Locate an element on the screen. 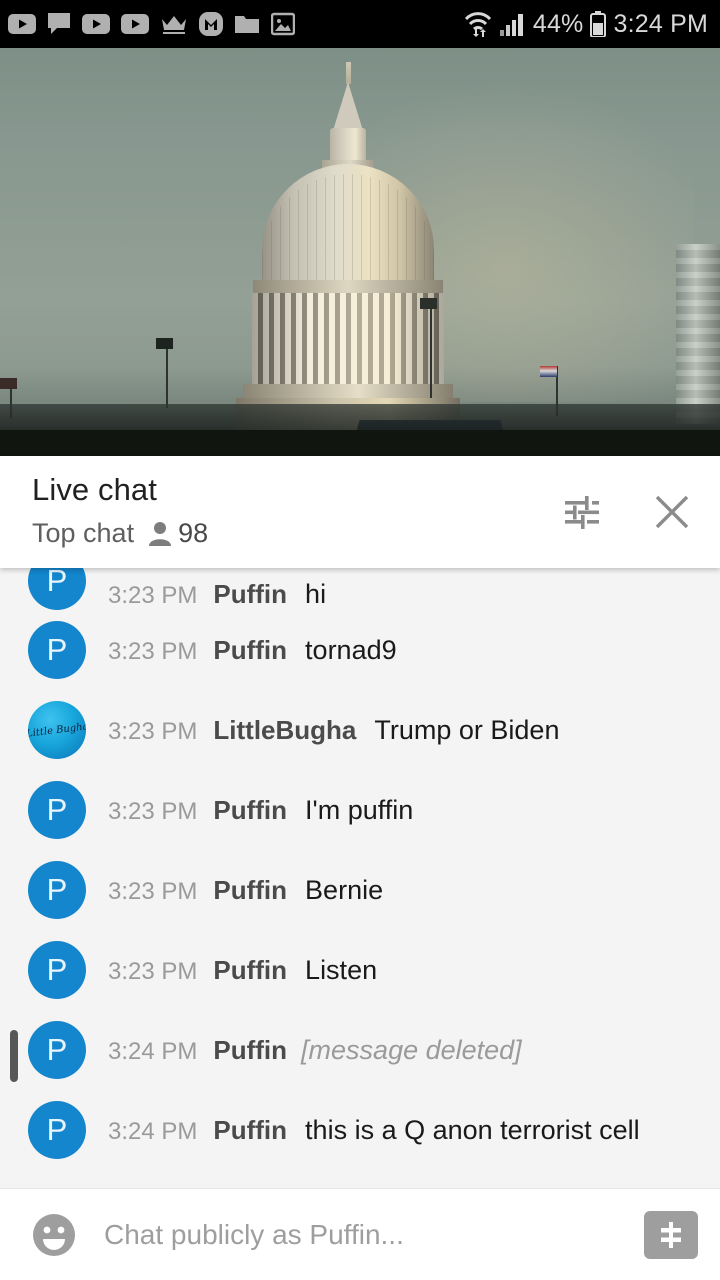 The image size is (720, 1280). chat-message-row: P 3:23 PM Puffin Bernie is located at coordinates (360, 890).